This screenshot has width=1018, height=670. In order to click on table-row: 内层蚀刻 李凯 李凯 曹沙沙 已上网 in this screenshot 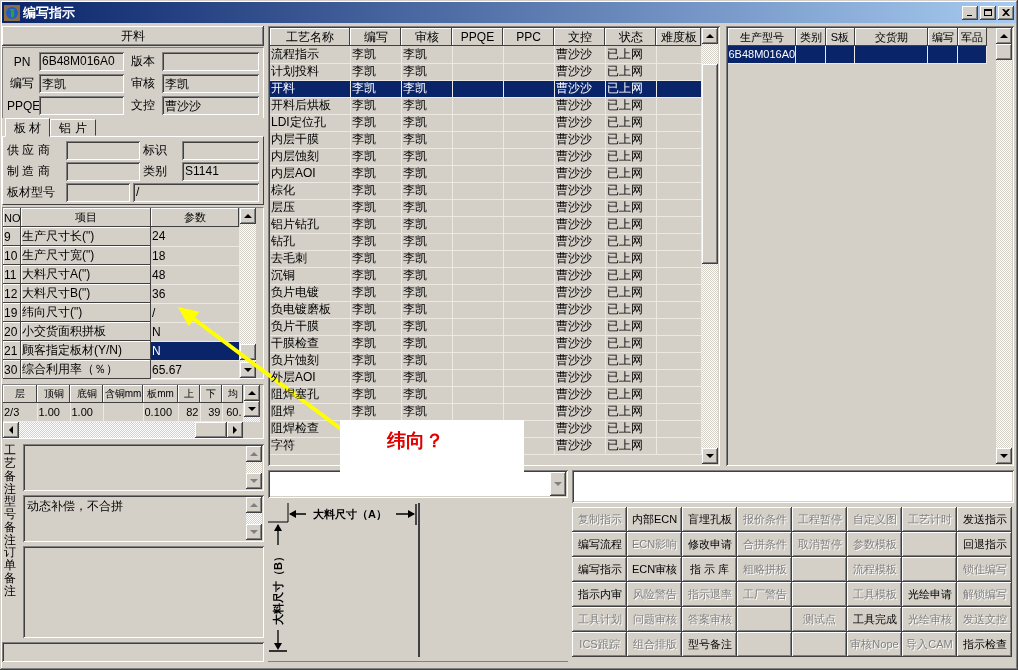, I will do `click(485, 156)`.